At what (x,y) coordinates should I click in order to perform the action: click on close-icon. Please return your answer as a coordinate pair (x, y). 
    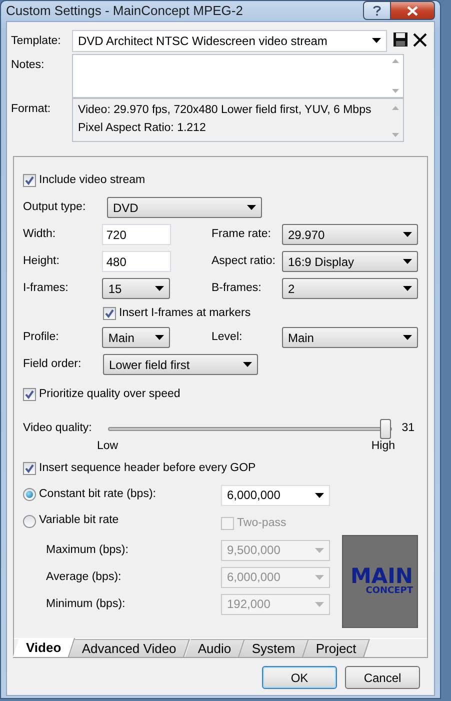
    Looking at the image, I should click on (412, 11).